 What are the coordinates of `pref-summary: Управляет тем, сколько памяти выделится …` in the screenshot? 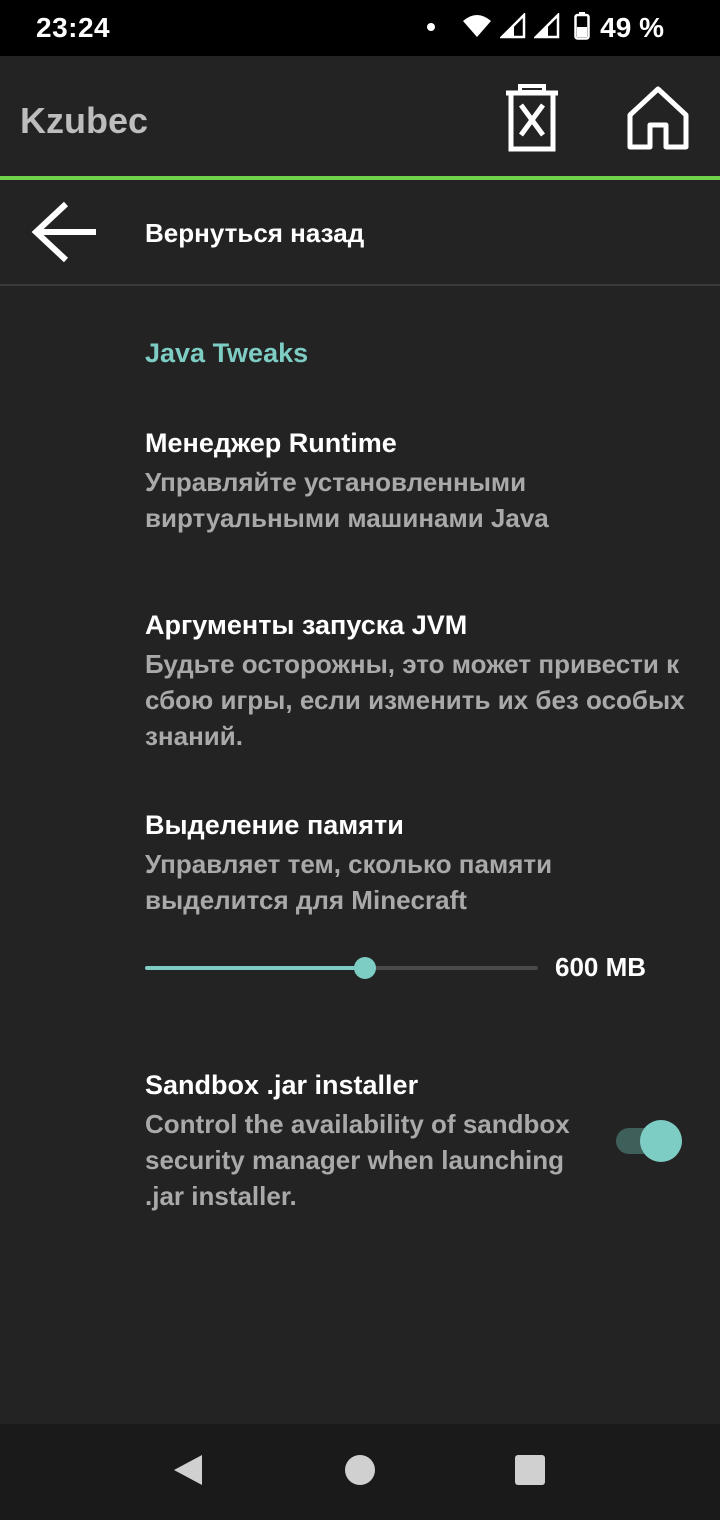 It's located at (349, 882).